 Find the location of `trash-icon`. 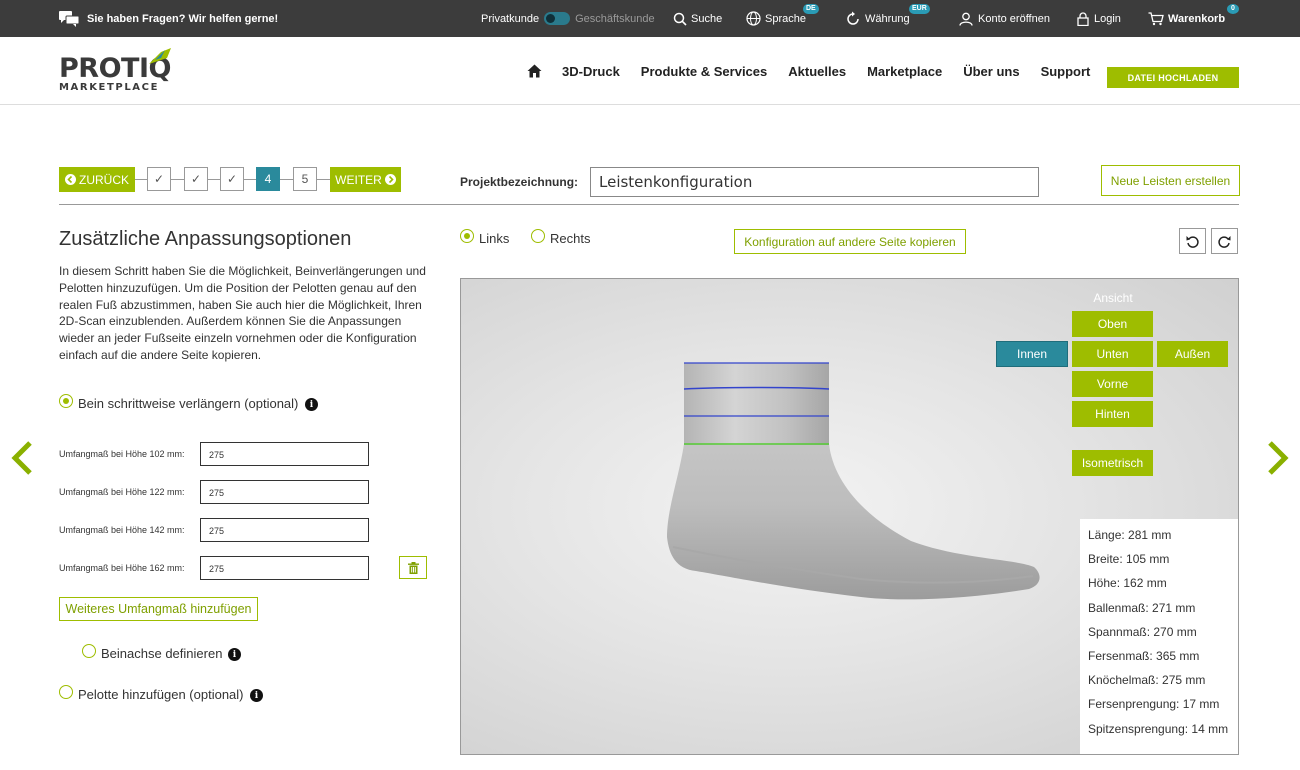

trash-icon is located at coordinates (413, 567).